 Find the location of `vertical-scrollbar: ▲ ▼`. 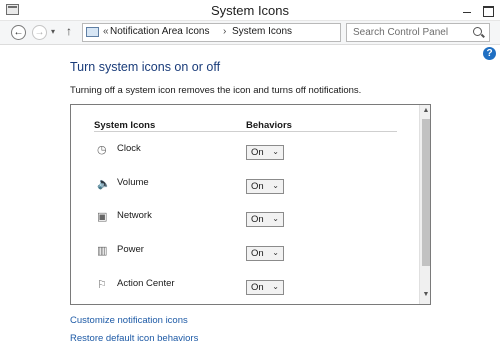

vertical-scrollbar: ▲ ▼ is located at coordinates (424, 204).